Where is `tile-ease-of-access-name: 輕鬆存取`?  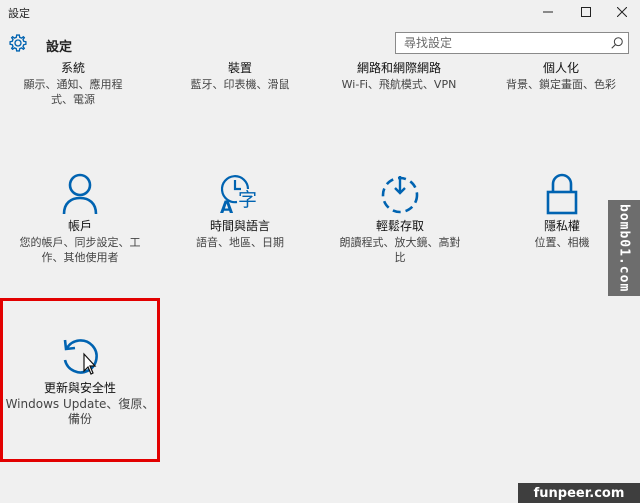 tile-ease-of-access-name: 輕鬆存取 is located at coordinates (399, 226).